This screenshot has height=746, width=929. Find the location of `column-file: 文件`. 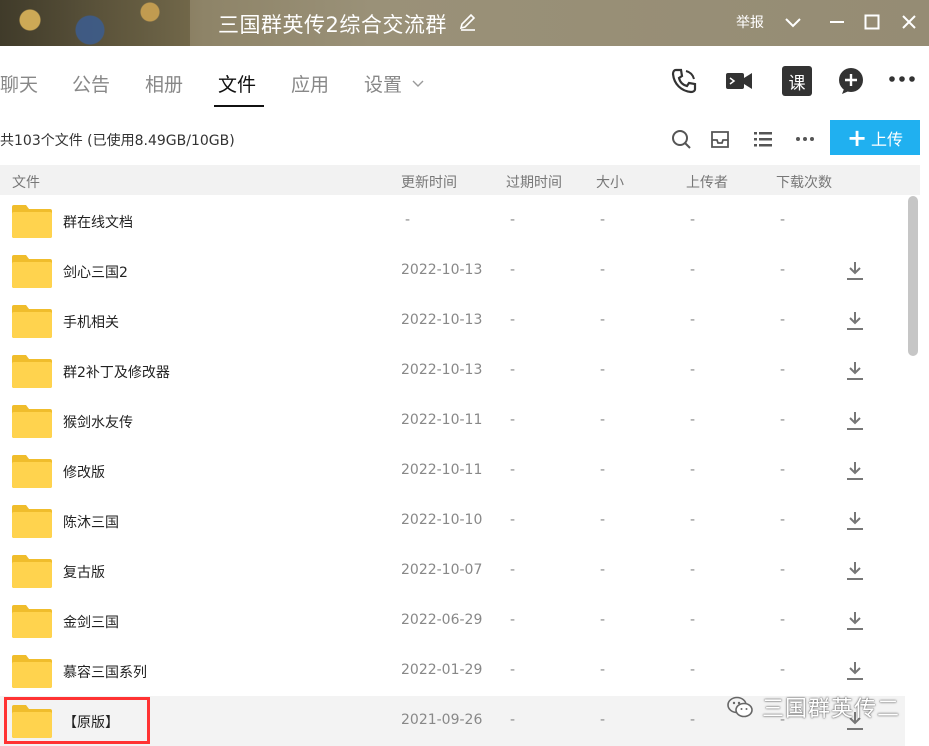

column-file: 文件 is located at coordinates (26, 182).